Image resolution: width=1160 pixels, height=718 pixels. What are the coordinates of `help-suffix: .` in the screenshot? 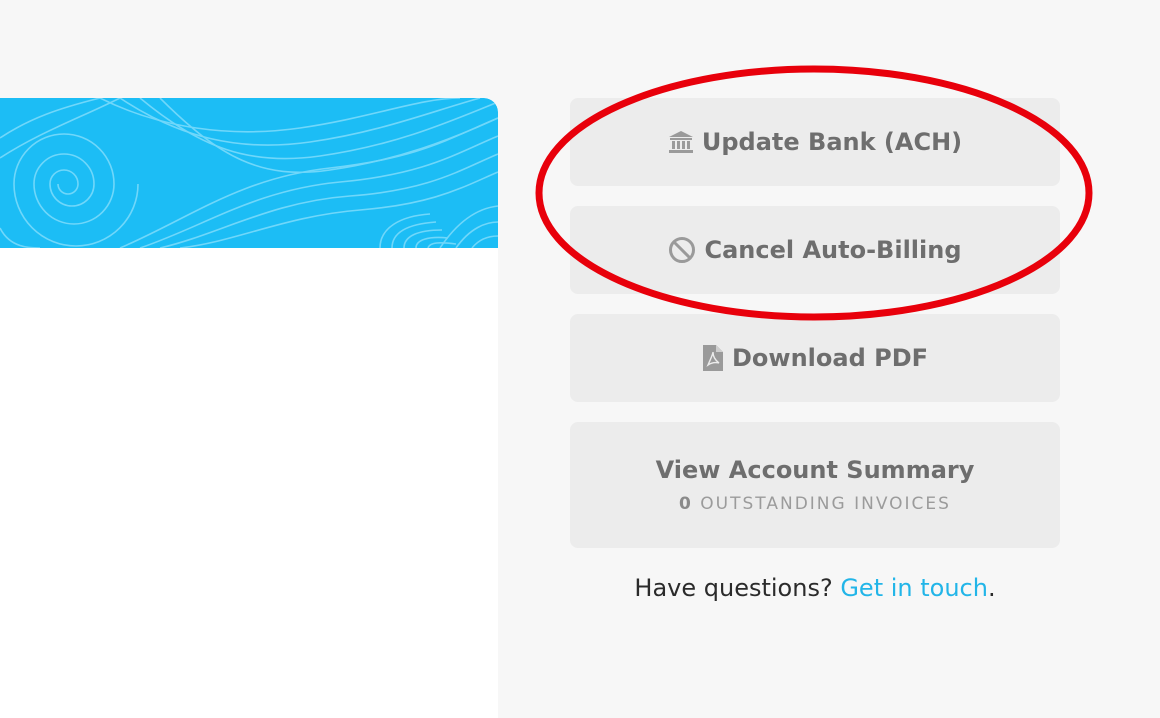 It's located at (991, 588).